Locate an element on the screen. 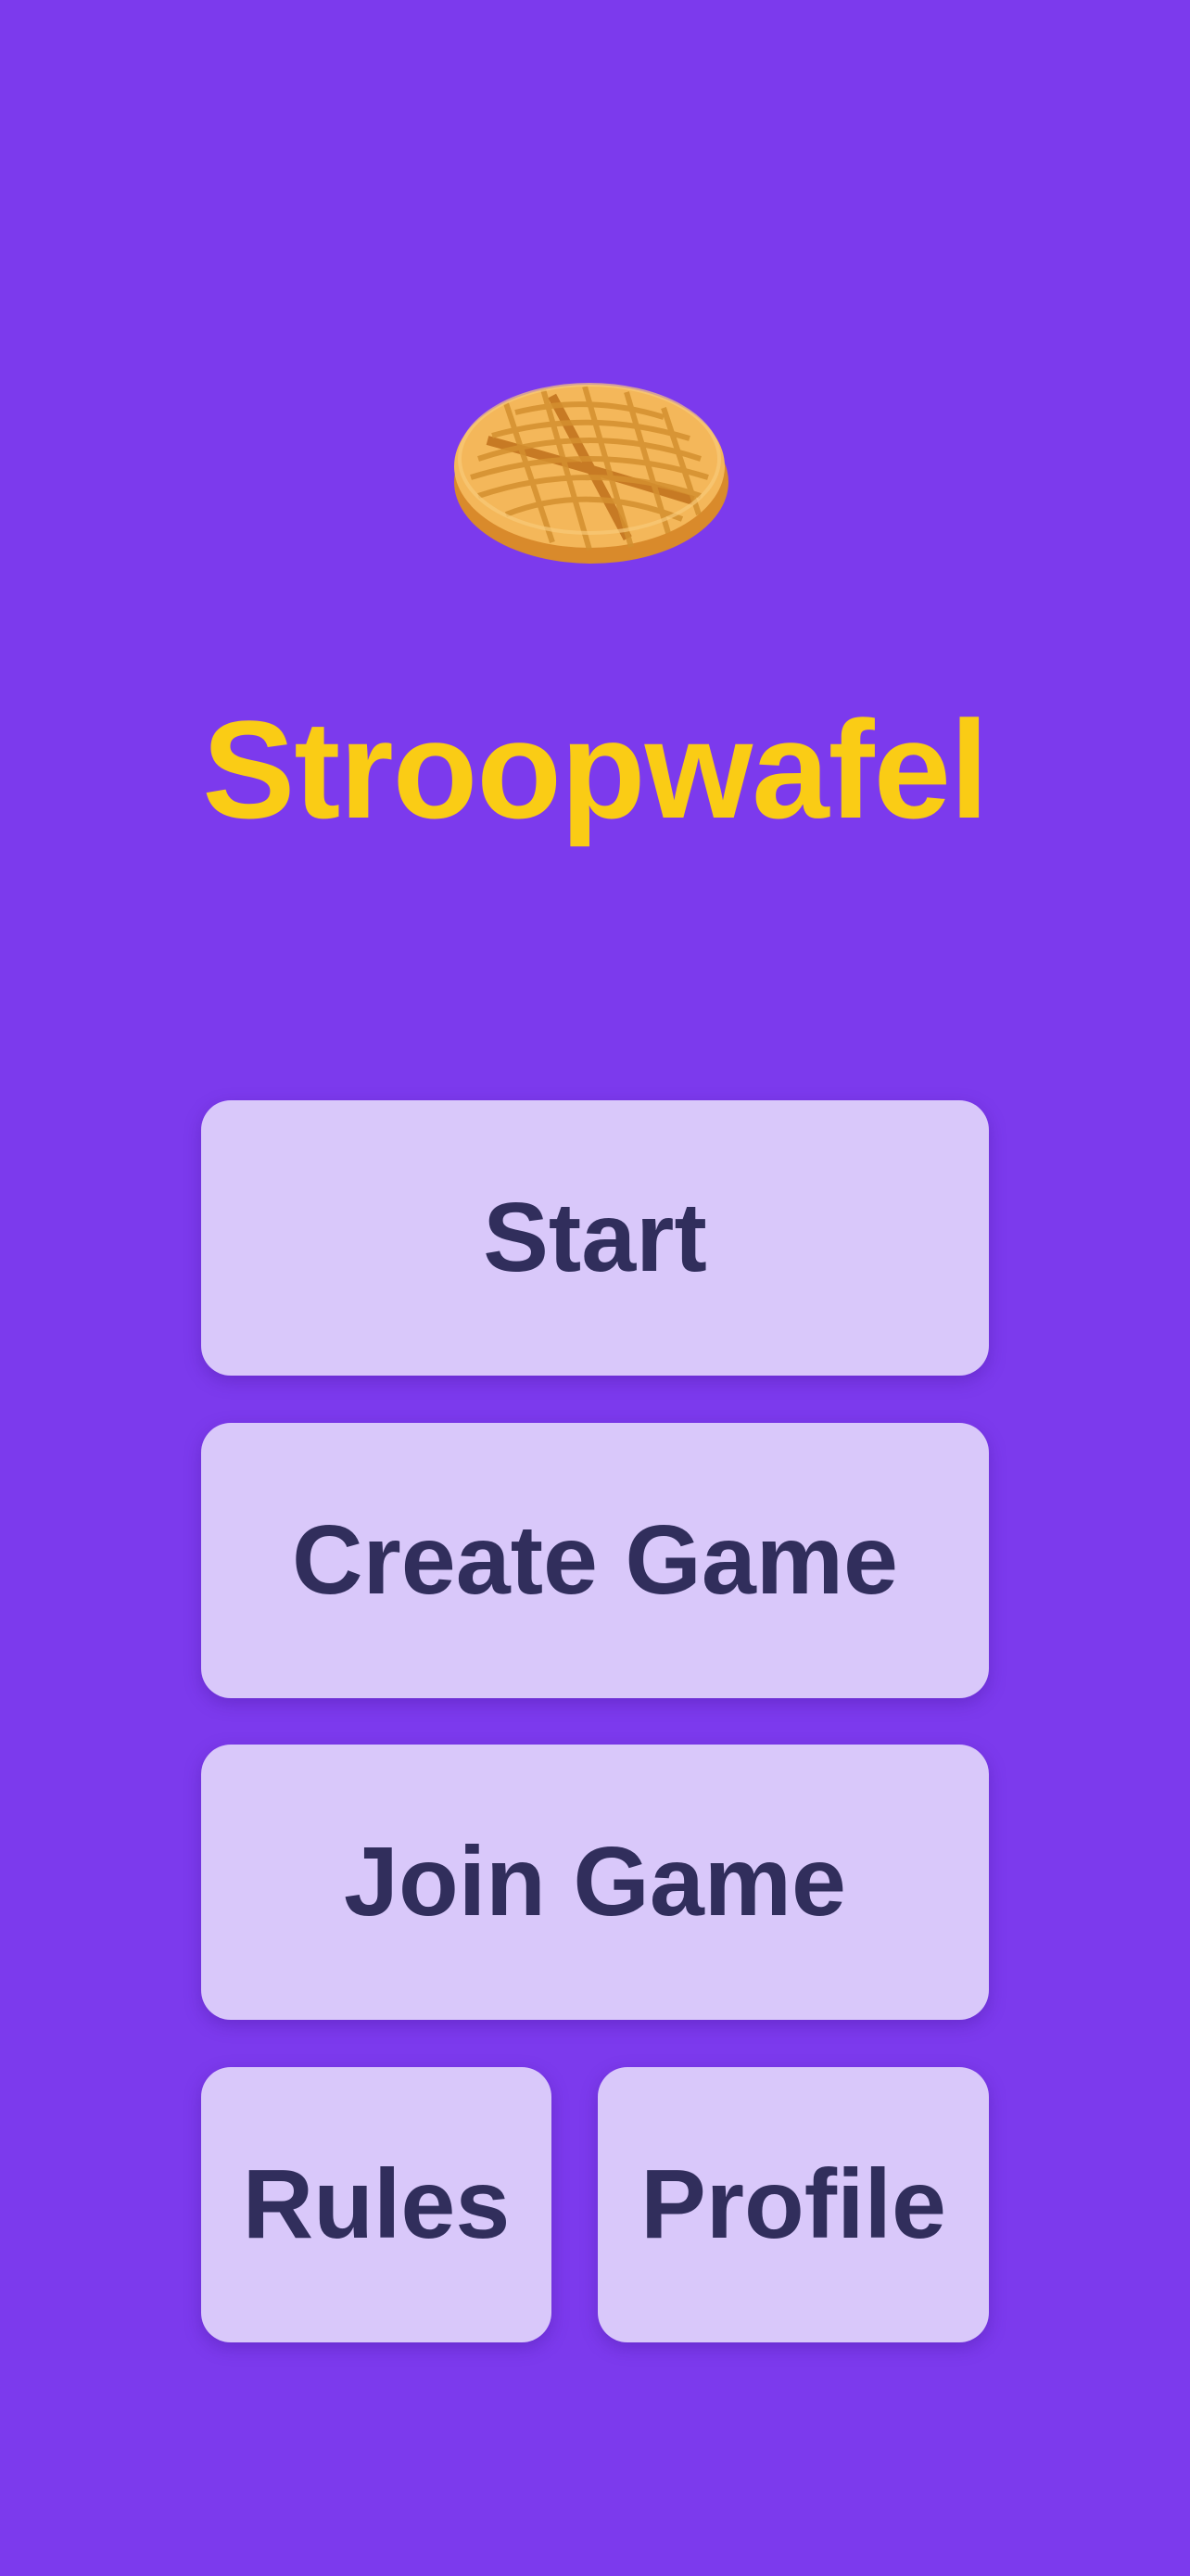 Image resolution: width=1190 pixels, height=2576 pixels. start-button-label: Start is located at coordinates (595, 1237).